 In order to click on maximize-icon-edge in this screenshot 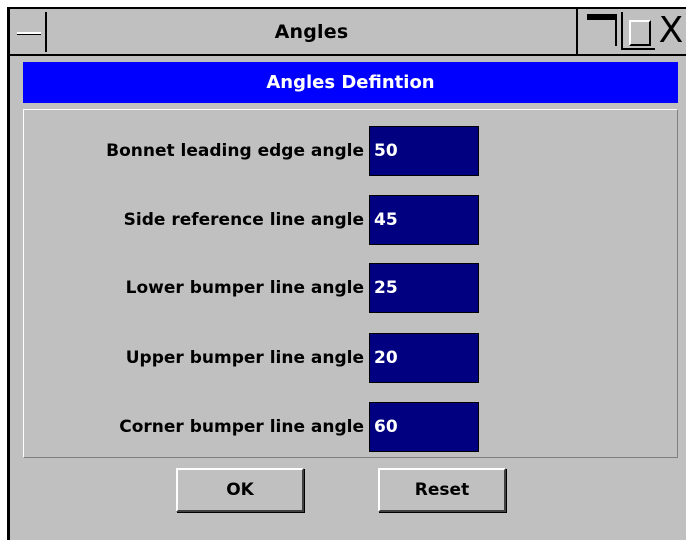, I will do `click(616, 30)`.